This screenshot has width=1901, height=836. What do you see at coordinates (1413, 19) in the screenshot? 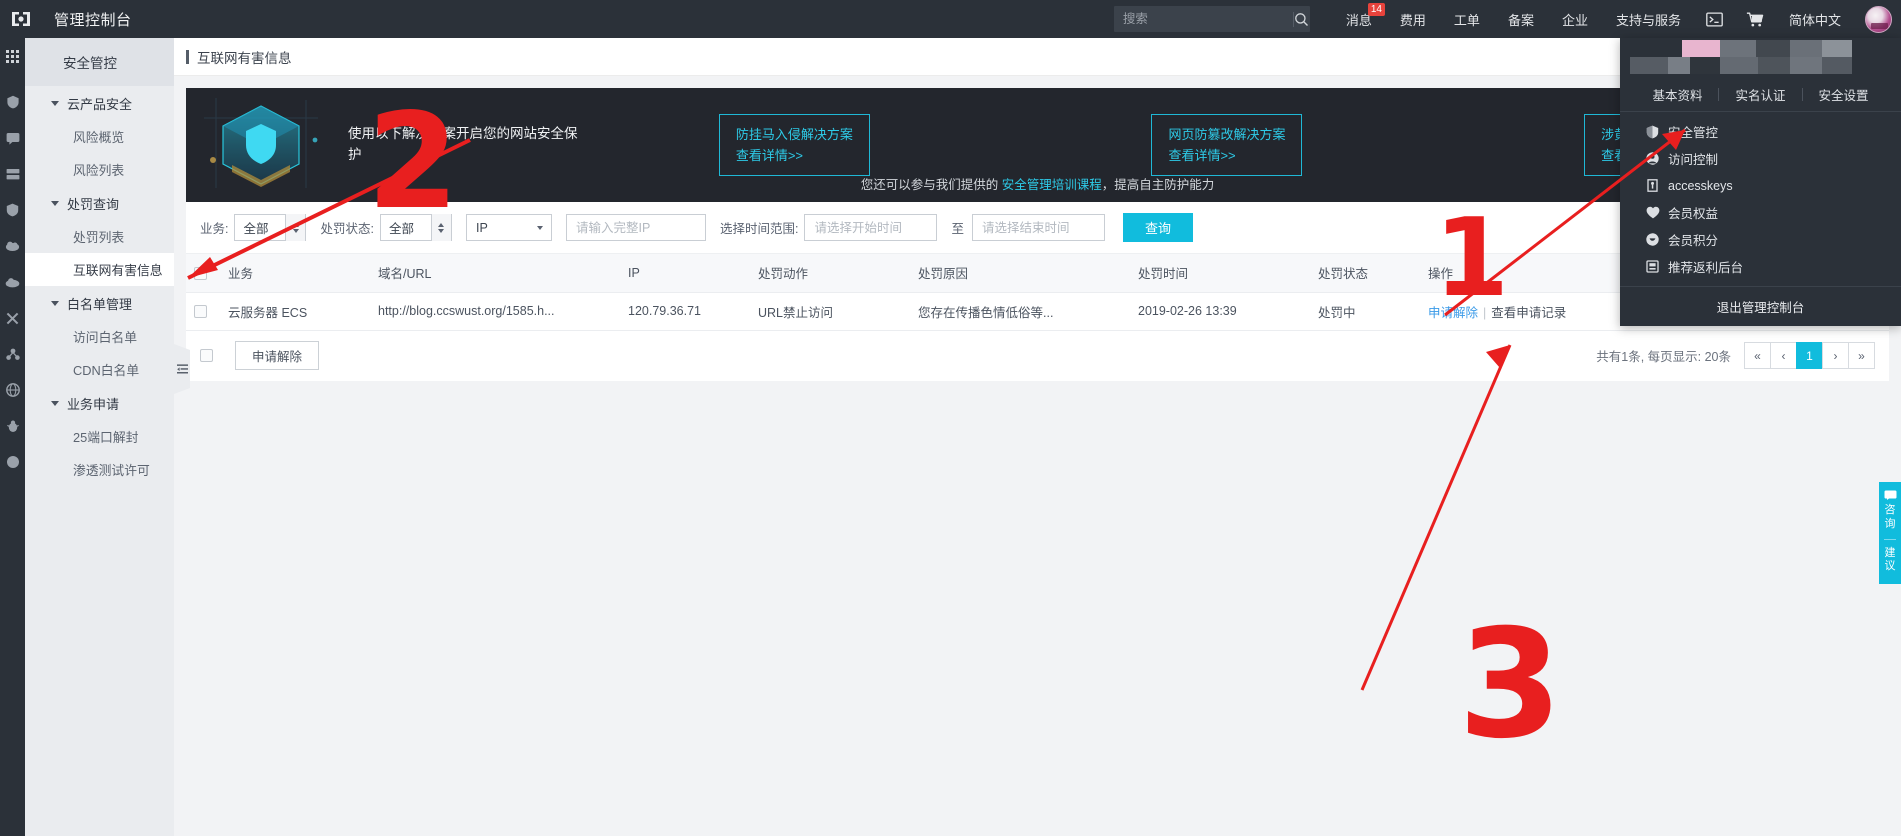
I see `nav-item-billing: 费用` at bounding box center [1413, 19].